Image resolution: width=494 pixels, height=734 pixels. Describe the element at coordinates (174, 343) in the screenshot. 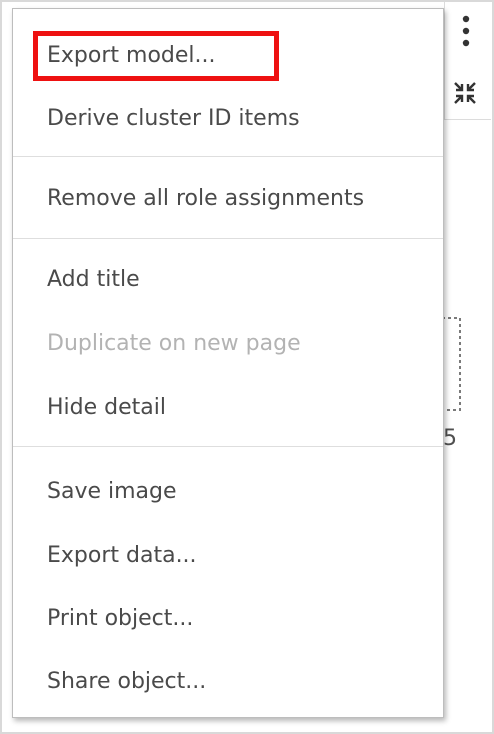

I see `menu-item-duplicate-on-new-page: Duplicate on new page` at that location.